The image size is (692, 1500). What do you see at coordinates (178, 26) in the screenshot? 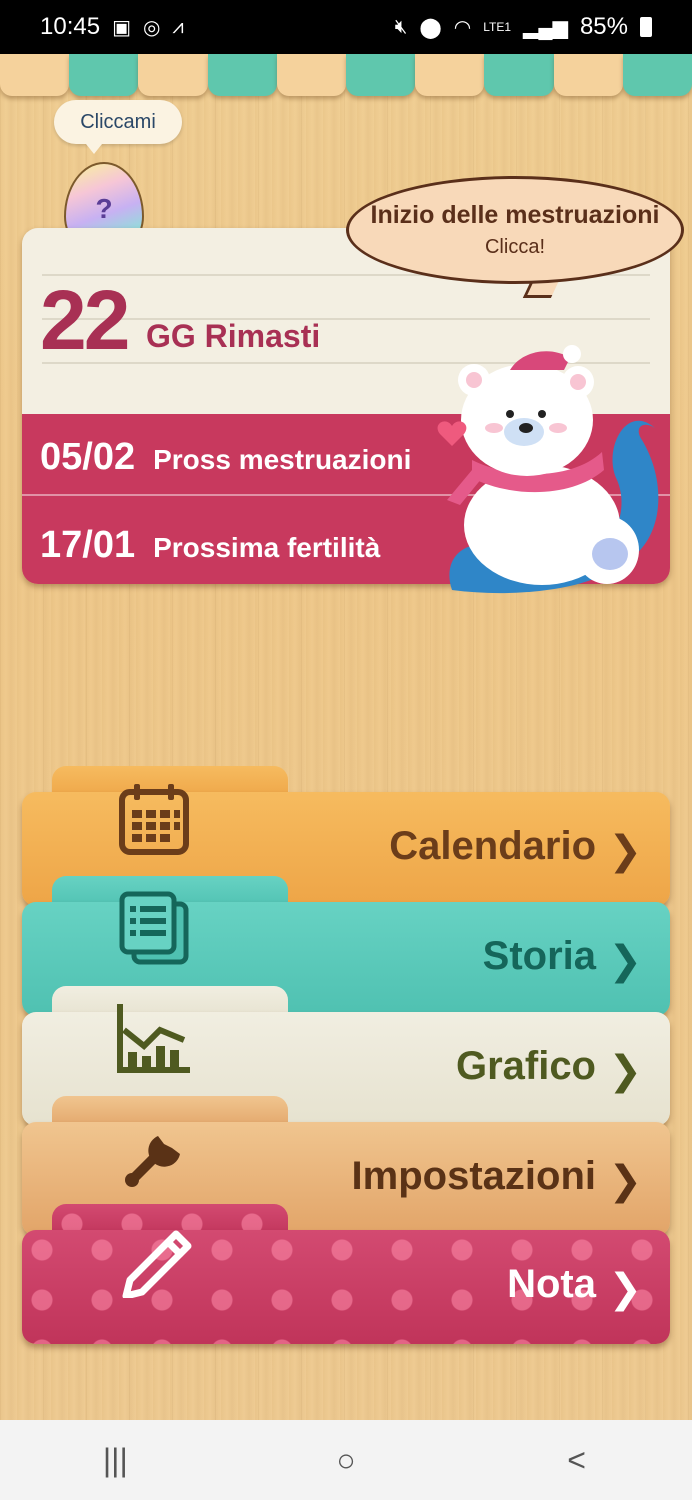
I see `adidas-icon: ⩘` at bounding box center [178, 26].